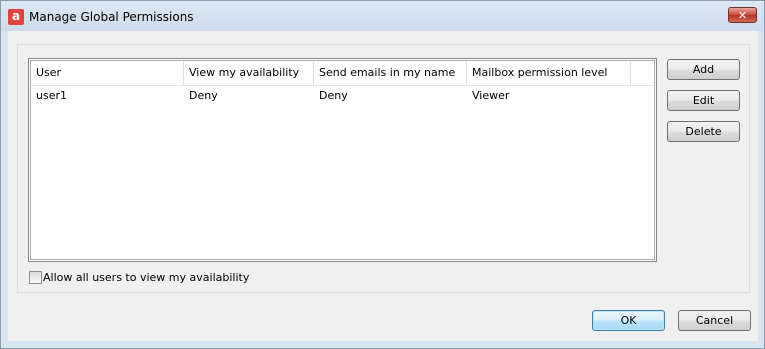 The image size is (765, 349). I want to click on close-button: ✕, so click(742, 15).